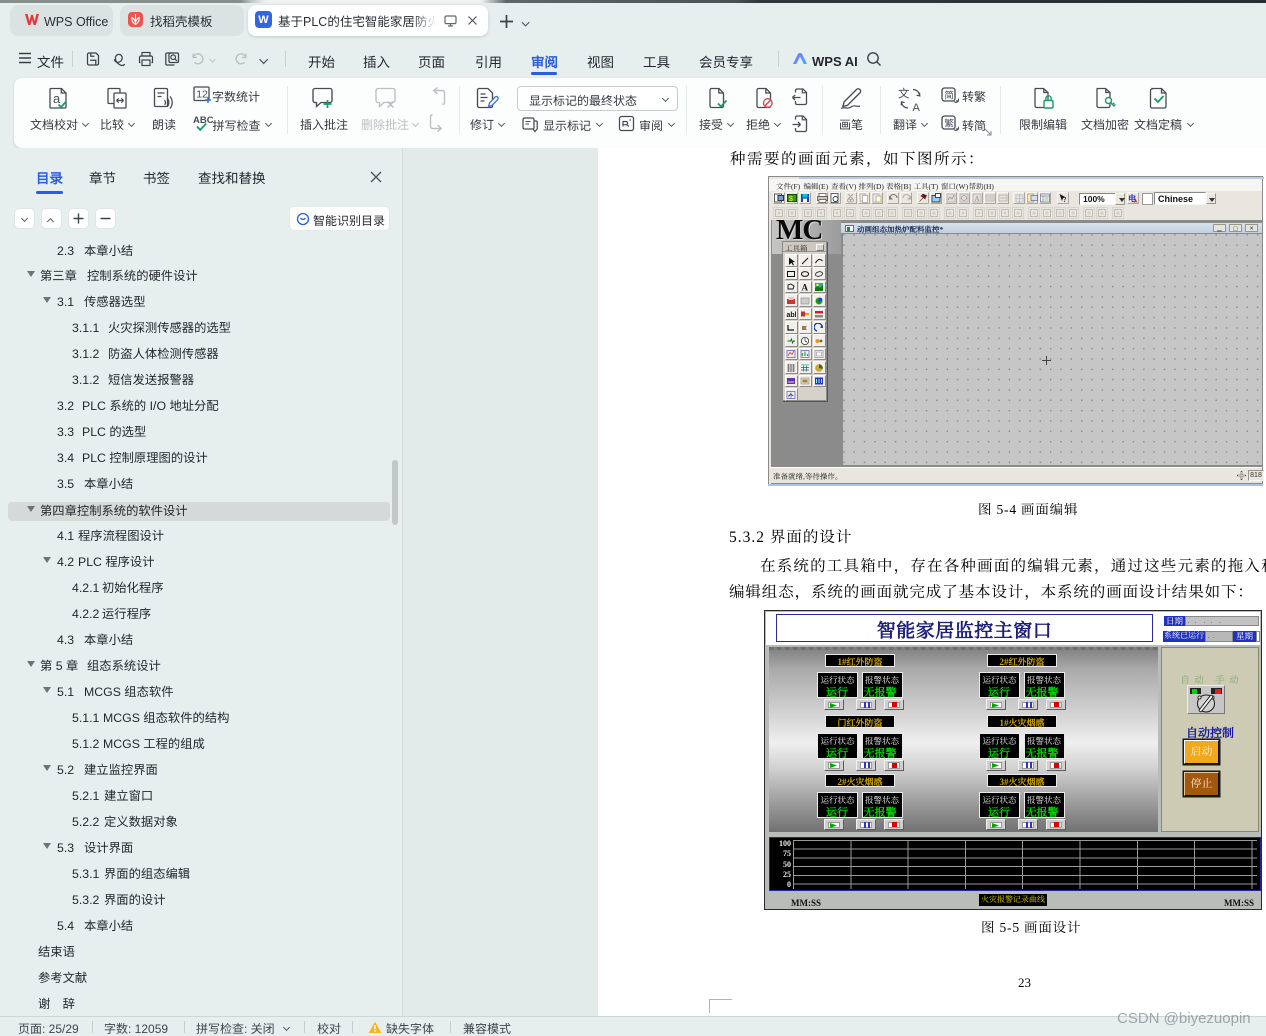  What do you see at coordinates (792, 315) in the screenshot?
I see `svg-text: abl` at bounding box center [792, 315].